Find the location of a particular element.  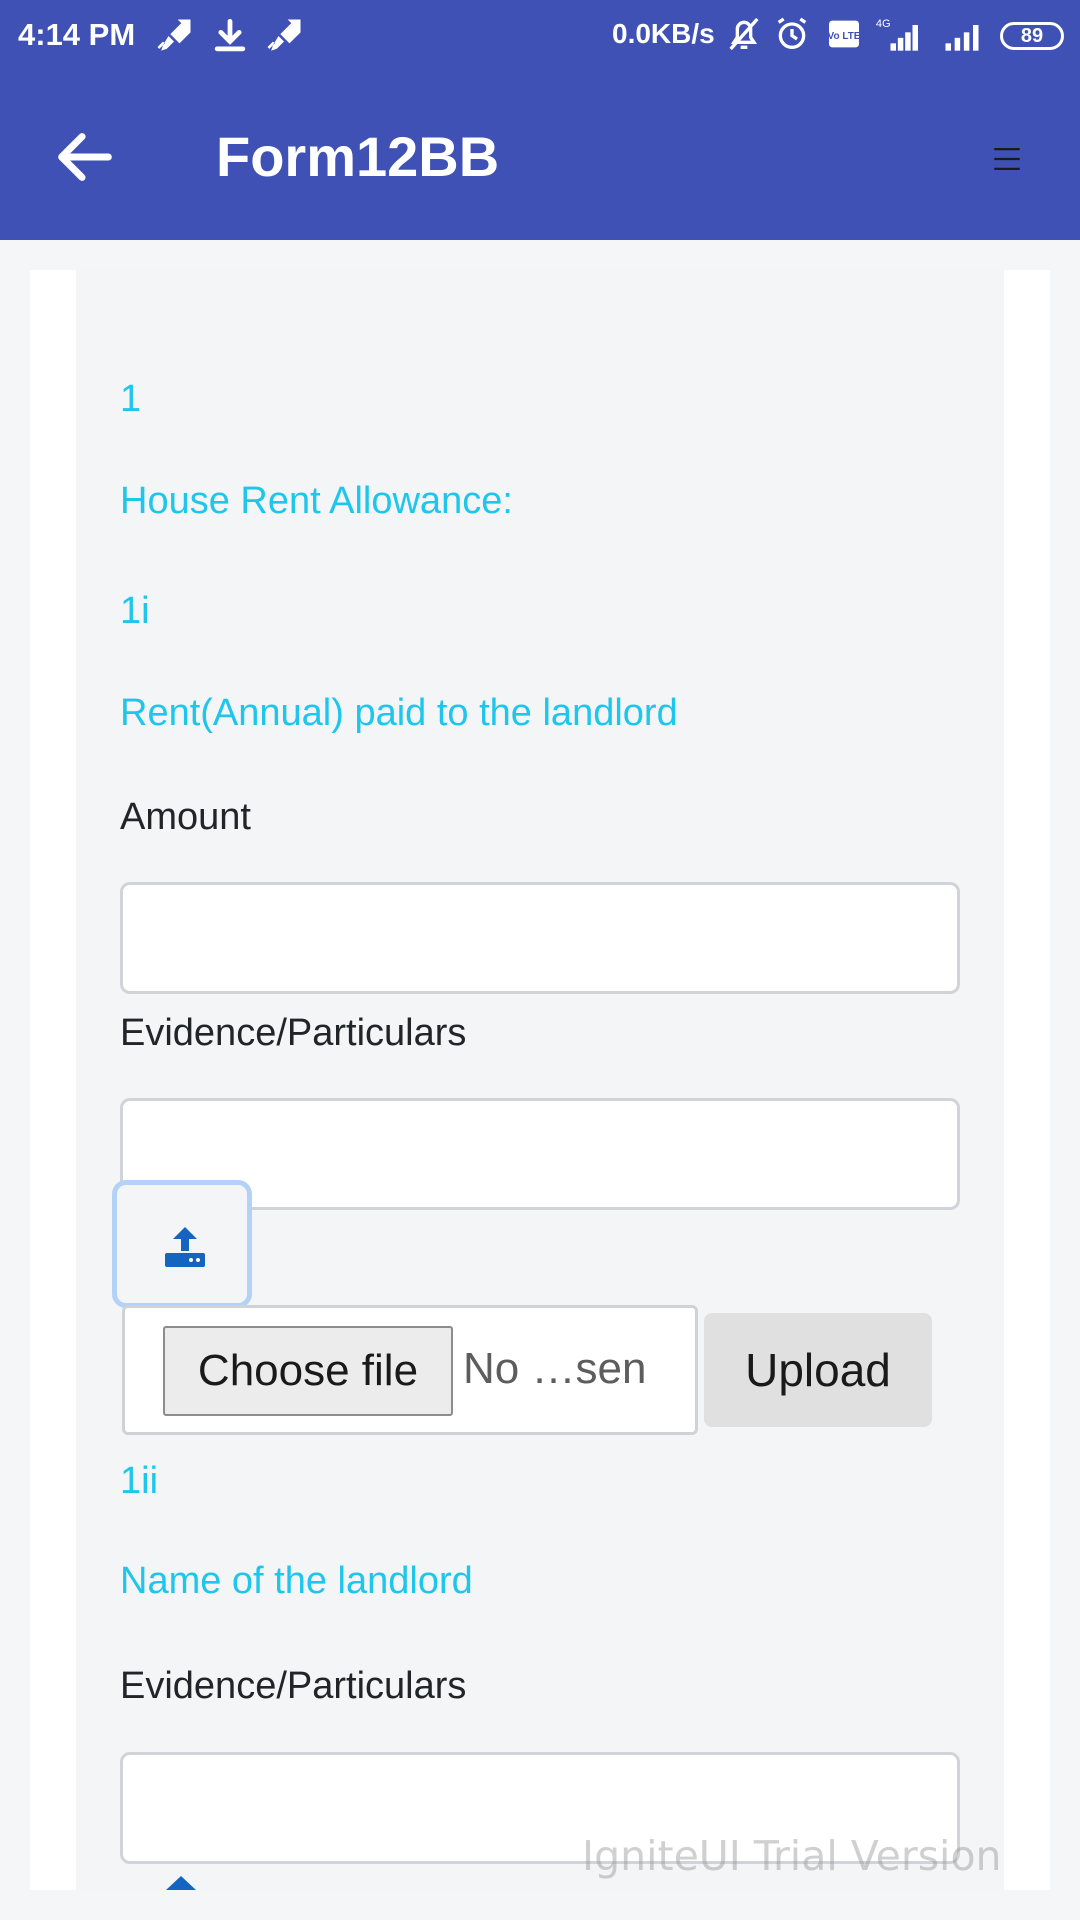

watermark: IgniteUI Trial Version is located at coordinates (792, 1856).